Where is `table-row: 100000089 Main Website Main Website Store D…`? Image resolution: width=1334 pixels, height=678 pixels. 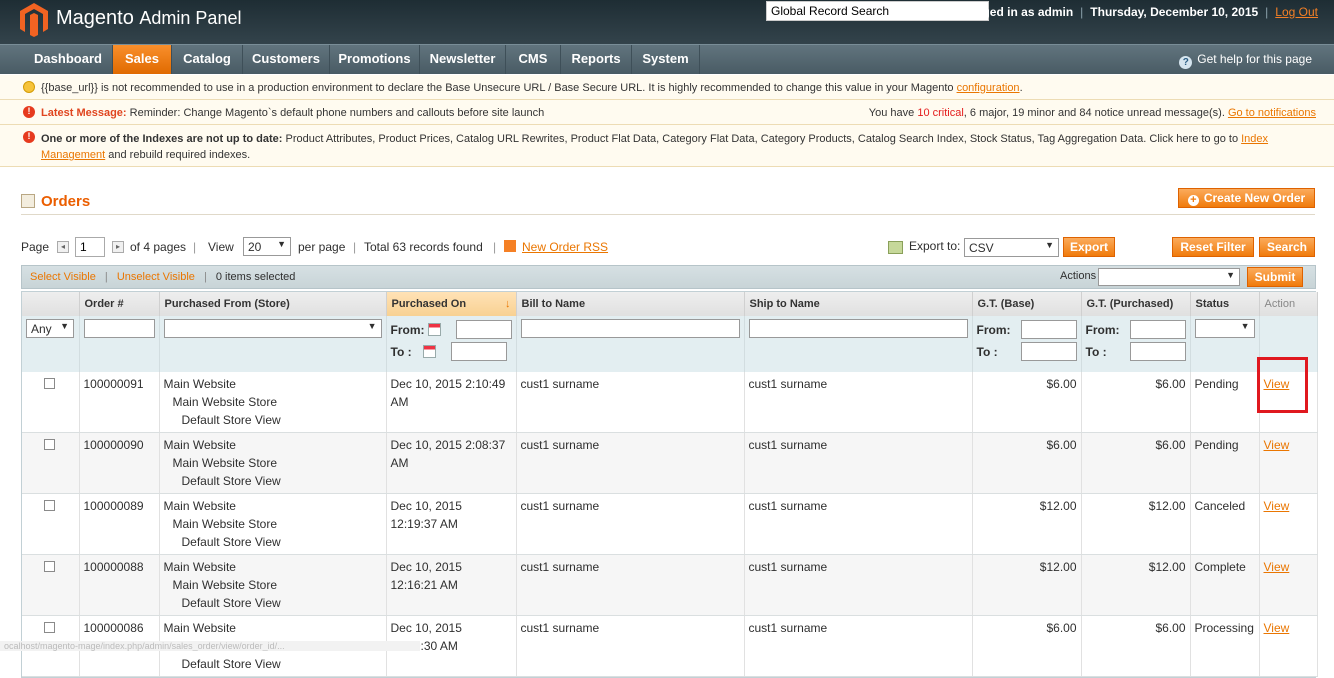
table-row: 100000089 Main Website Main Website Store D… is located at coordinates (670, 524).